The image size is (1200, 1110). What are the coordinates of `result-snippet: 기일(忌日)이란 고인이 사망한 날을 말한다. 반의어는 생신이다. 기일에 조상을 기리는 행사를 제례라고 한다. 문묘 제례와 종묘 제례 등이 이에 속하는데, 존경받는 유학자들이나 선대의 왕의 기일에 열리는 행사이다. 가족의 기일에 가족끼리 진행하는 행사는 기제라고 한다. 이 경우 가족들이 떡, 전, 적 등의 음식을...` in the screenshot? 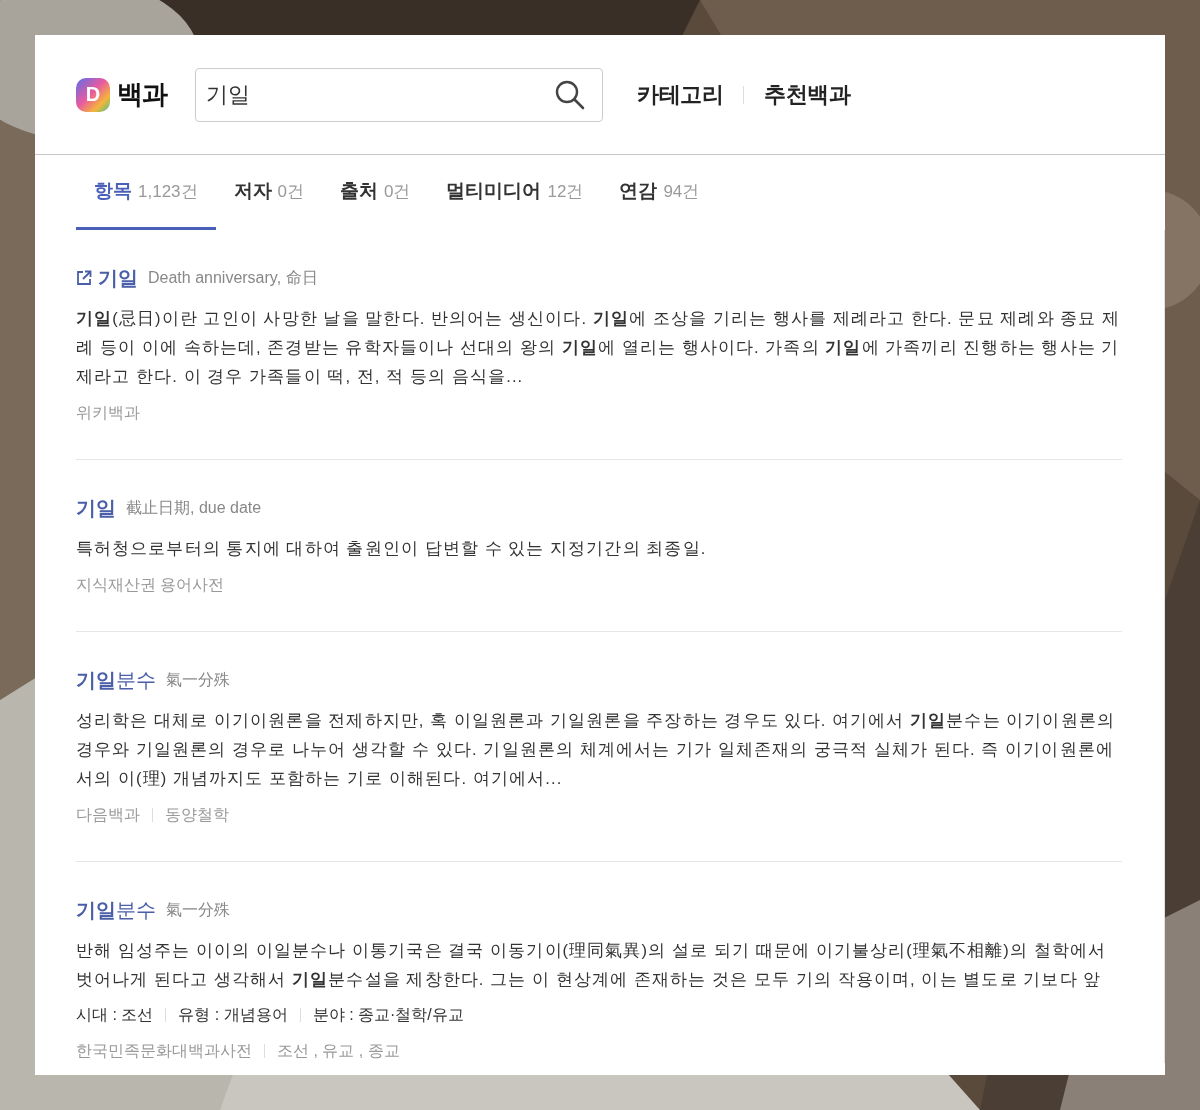 It's located at (599, 347).